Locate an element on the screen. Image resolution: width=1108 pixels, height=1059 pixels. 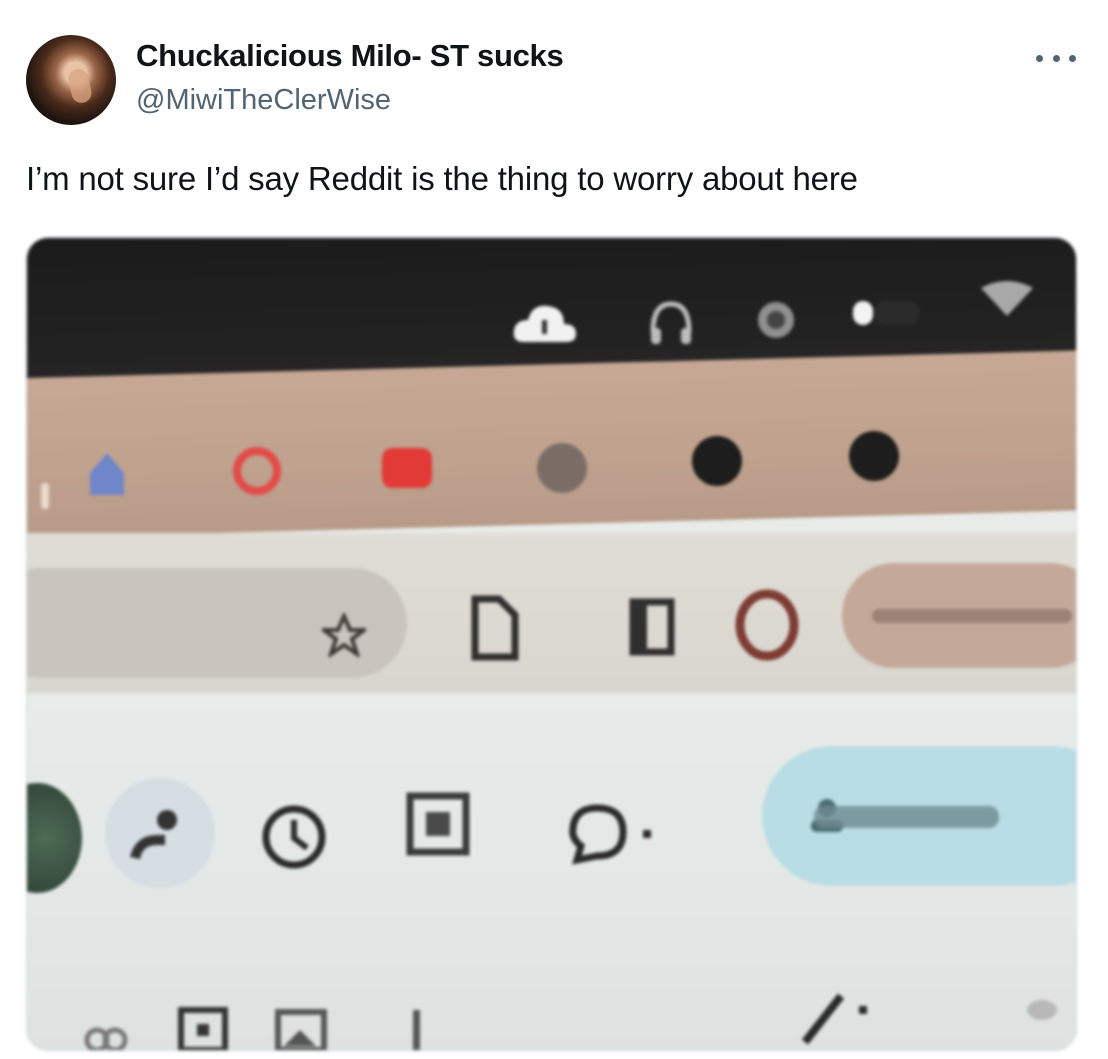
sidebar-icon is located at coordinates (652, 627).